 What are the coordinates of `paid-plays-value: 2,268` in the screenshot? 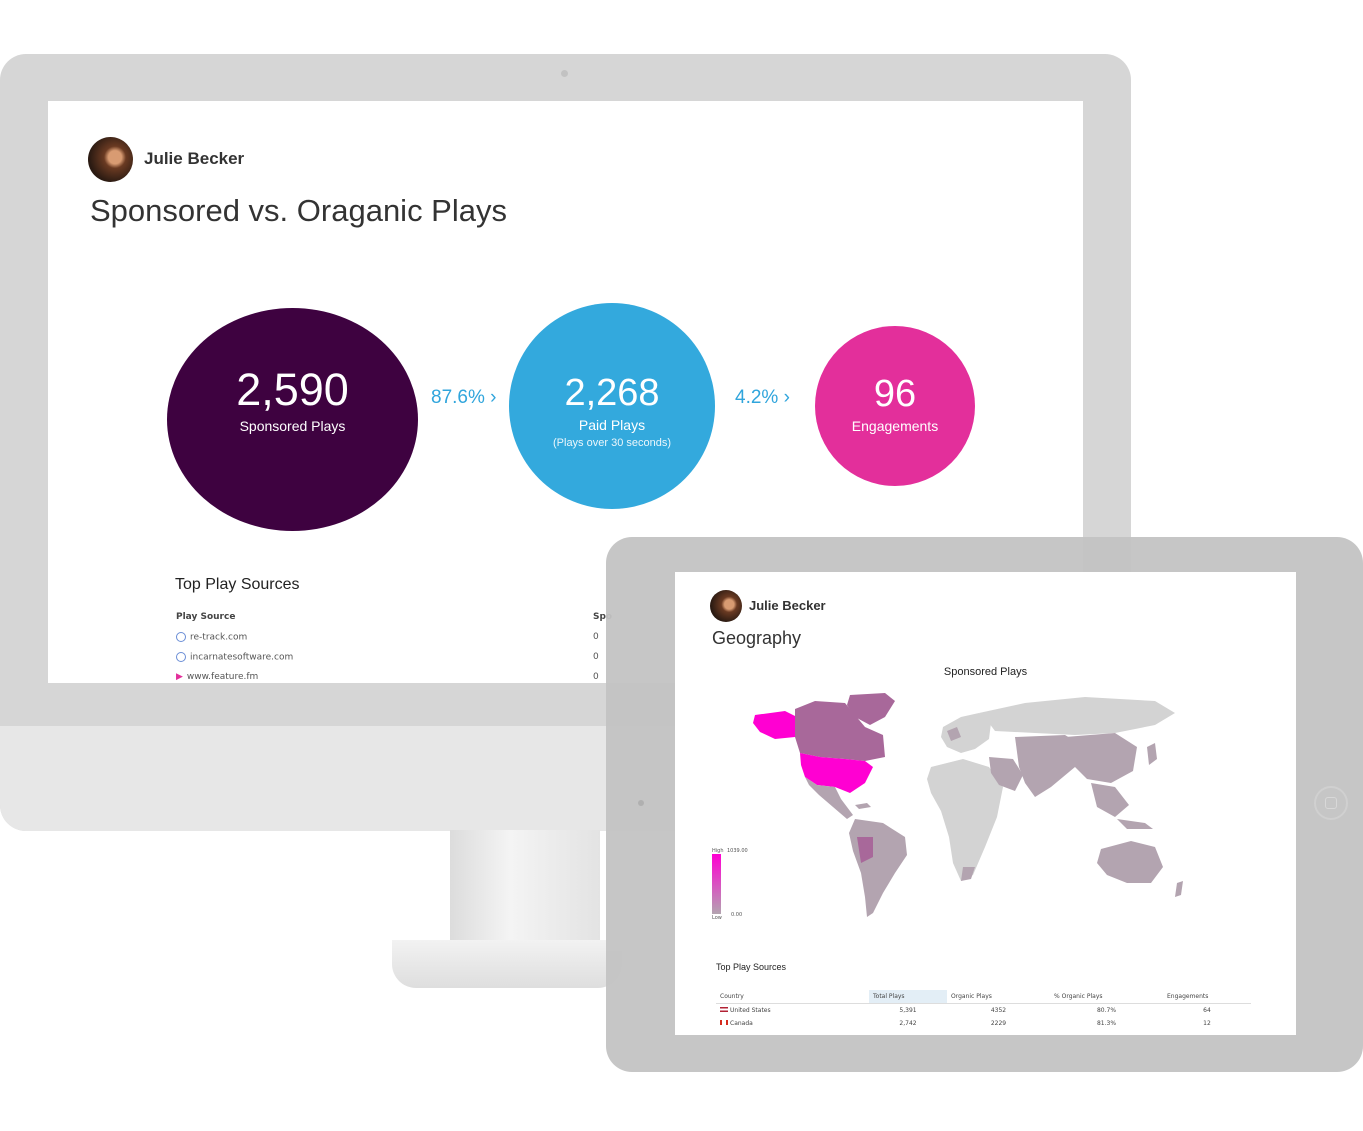 It's located at (612, 393).